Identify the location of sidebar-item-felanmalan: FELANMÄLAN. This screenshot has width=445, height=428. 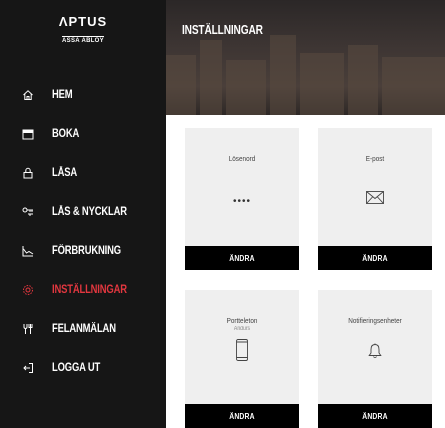
(83, 328).